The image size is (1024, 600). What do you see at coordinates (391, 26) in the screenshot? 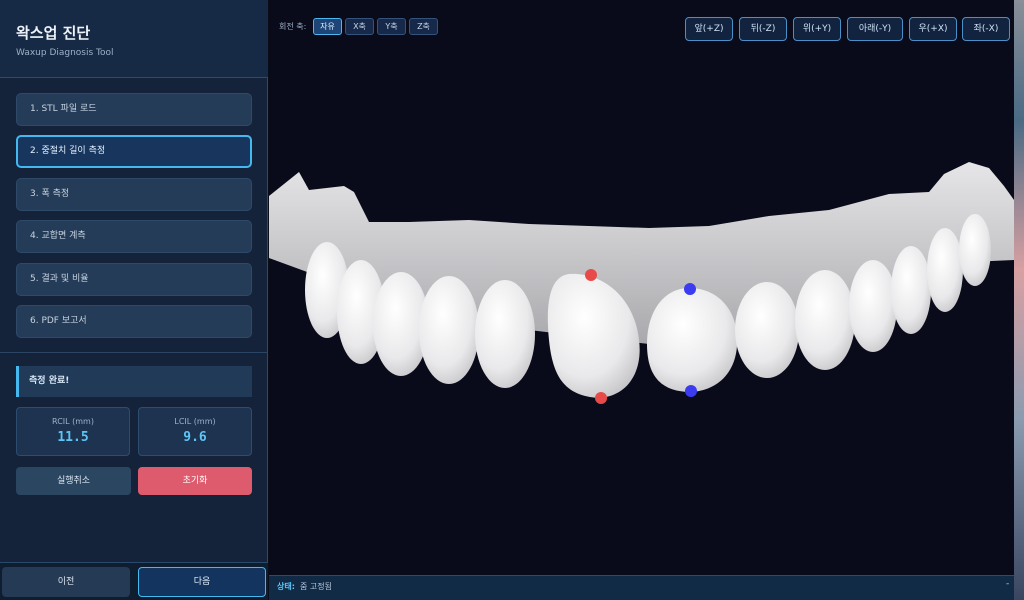
I see `axis-y-button: Y축` at bounding box center [391, 26].